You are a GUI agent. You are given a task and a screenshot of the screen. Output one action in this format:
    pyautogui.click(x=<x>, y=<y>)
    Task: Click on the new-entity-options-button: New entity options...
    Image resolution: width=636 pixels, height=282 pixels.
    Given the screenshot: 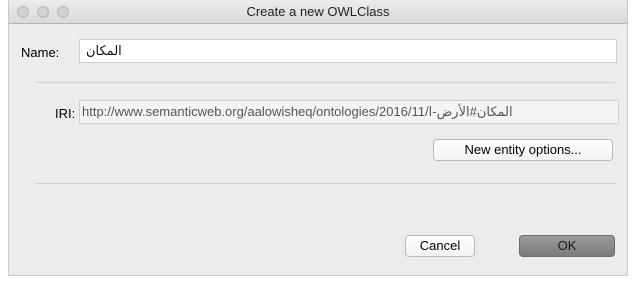 What is the action you would take?
    pyautogui.click(x=523, y=150)
    